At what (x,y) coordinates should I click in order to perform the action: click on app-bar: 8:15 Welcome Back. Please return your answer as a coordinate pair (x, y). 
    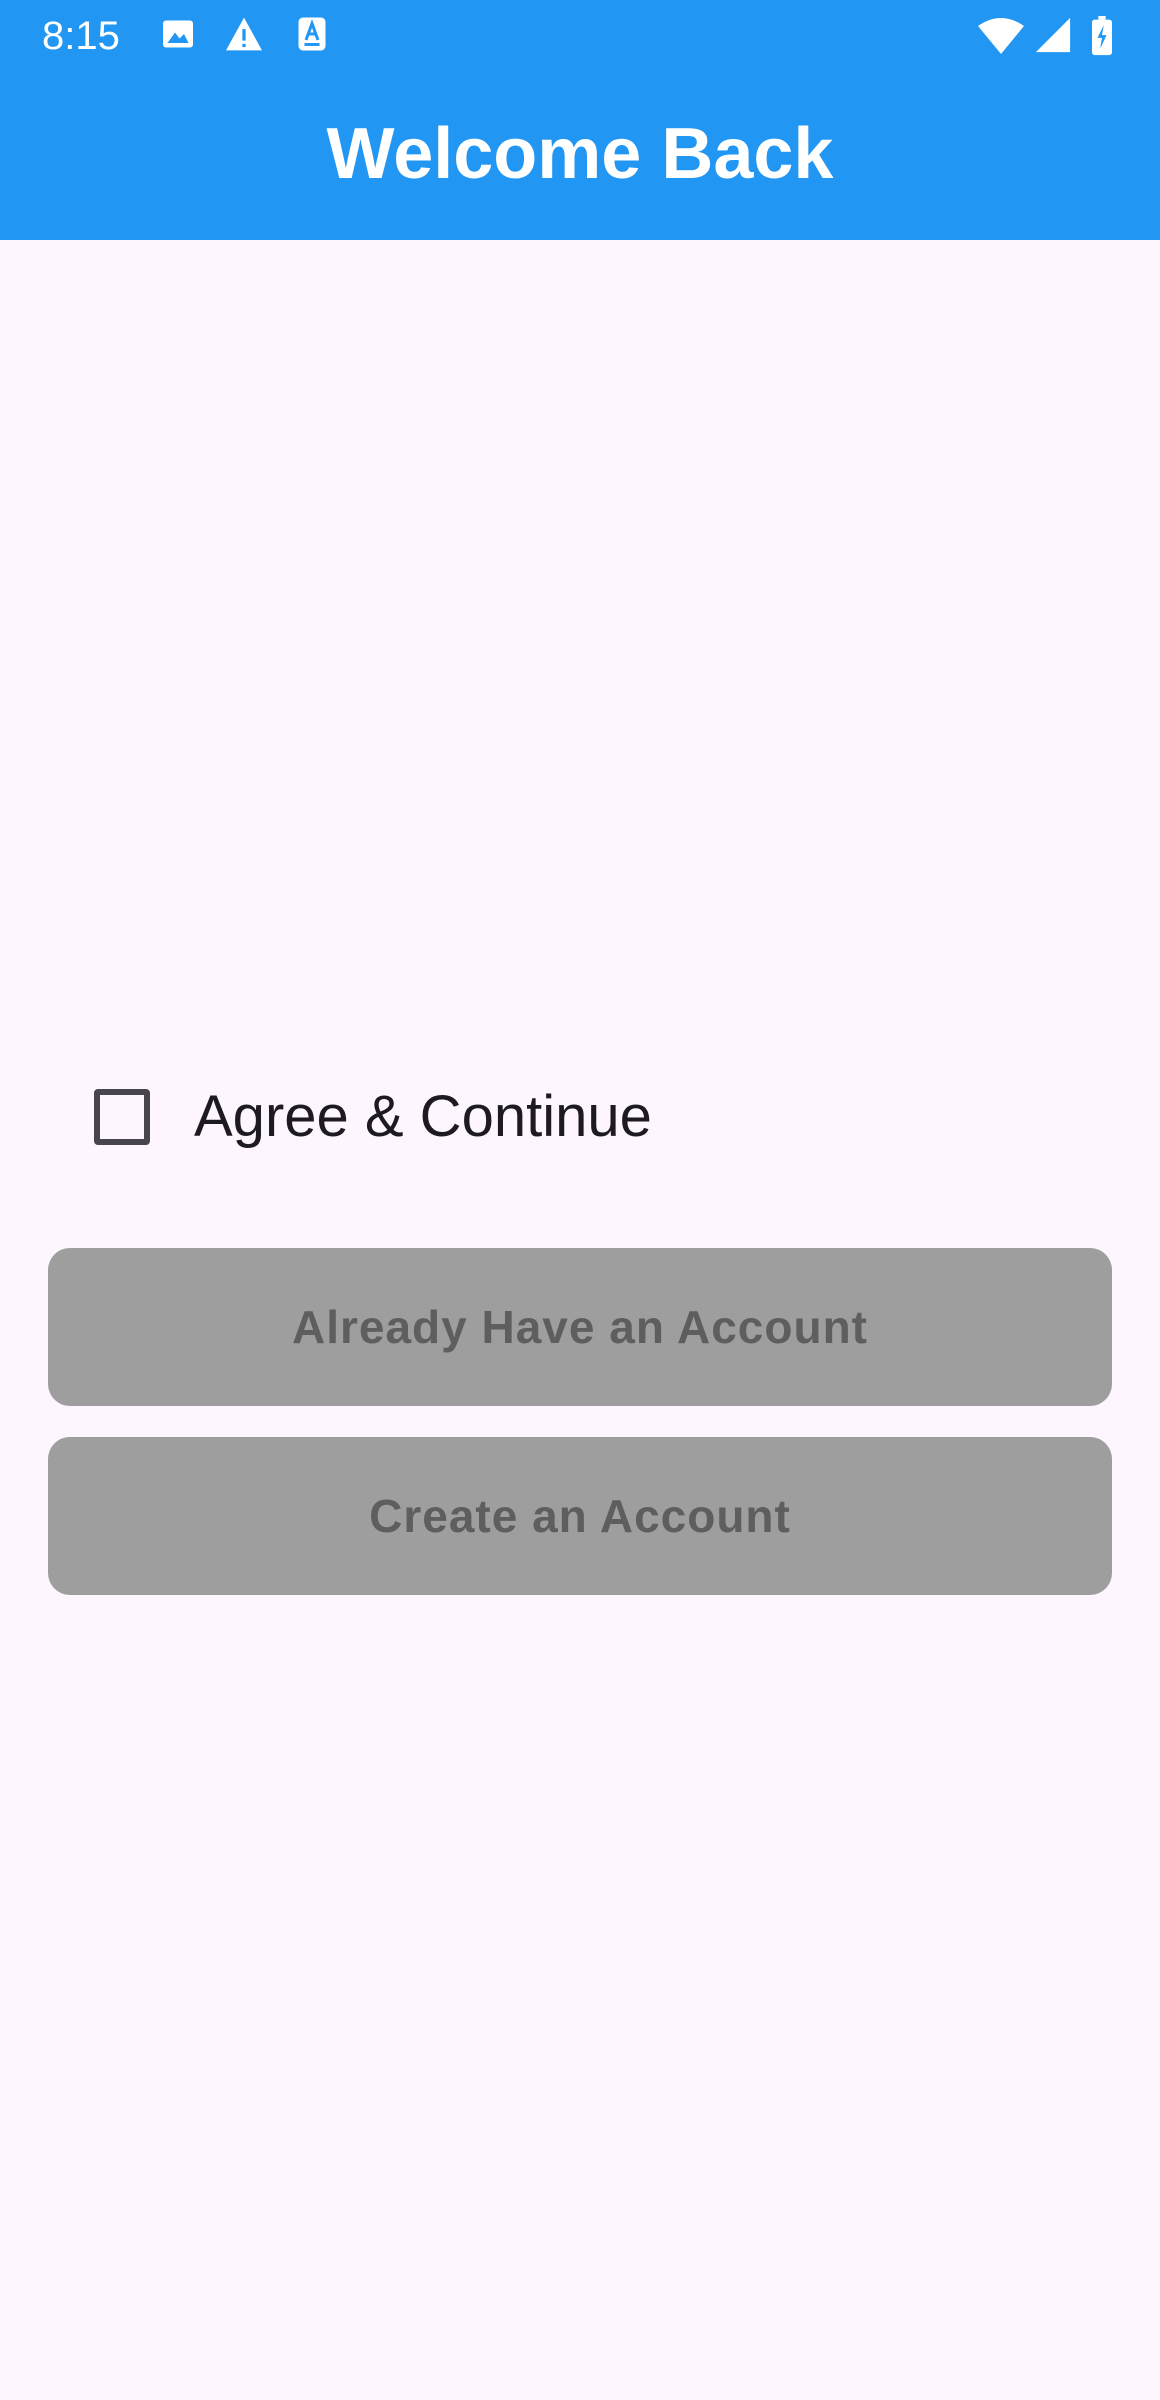
    Looking at the image, I should click on (580, 120).